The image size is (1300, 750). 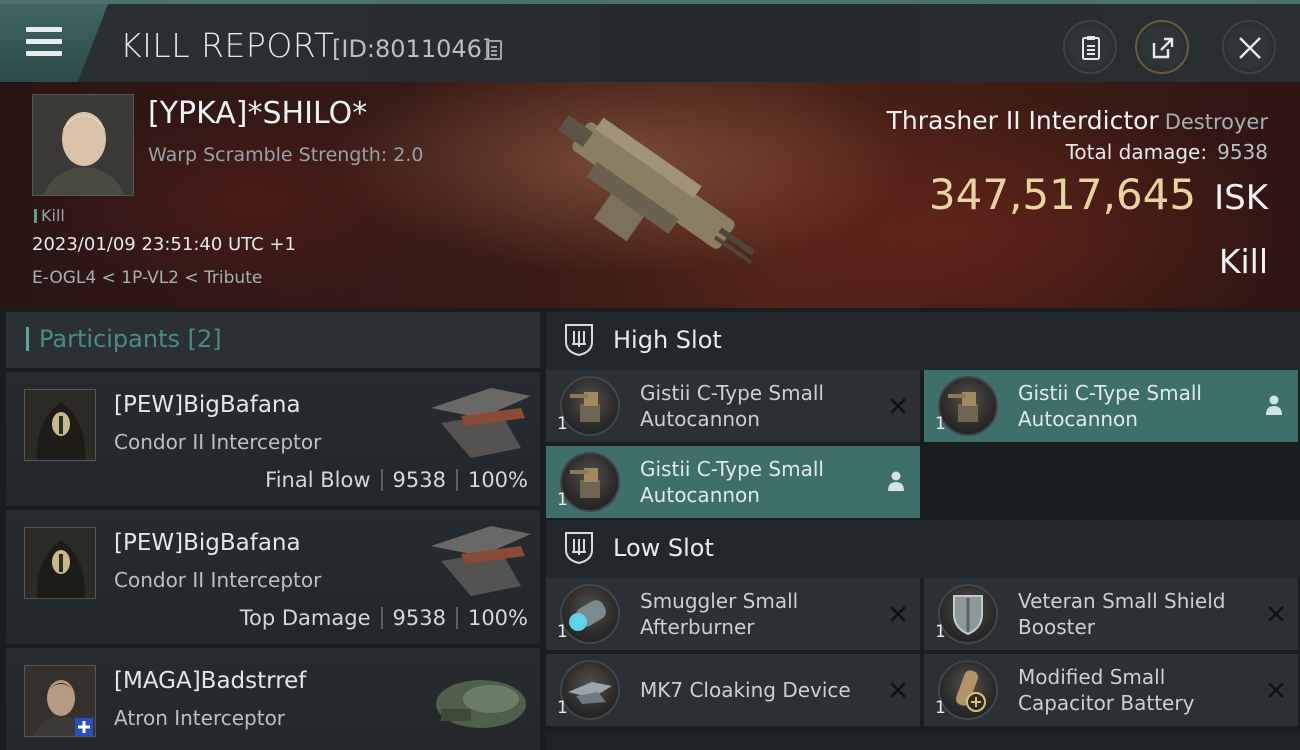 What do you see at coordinates (1022, 120) in the screenshot?
I see `ship-type: Thrasher II Interdictor` at bounding box center [1022, 120].